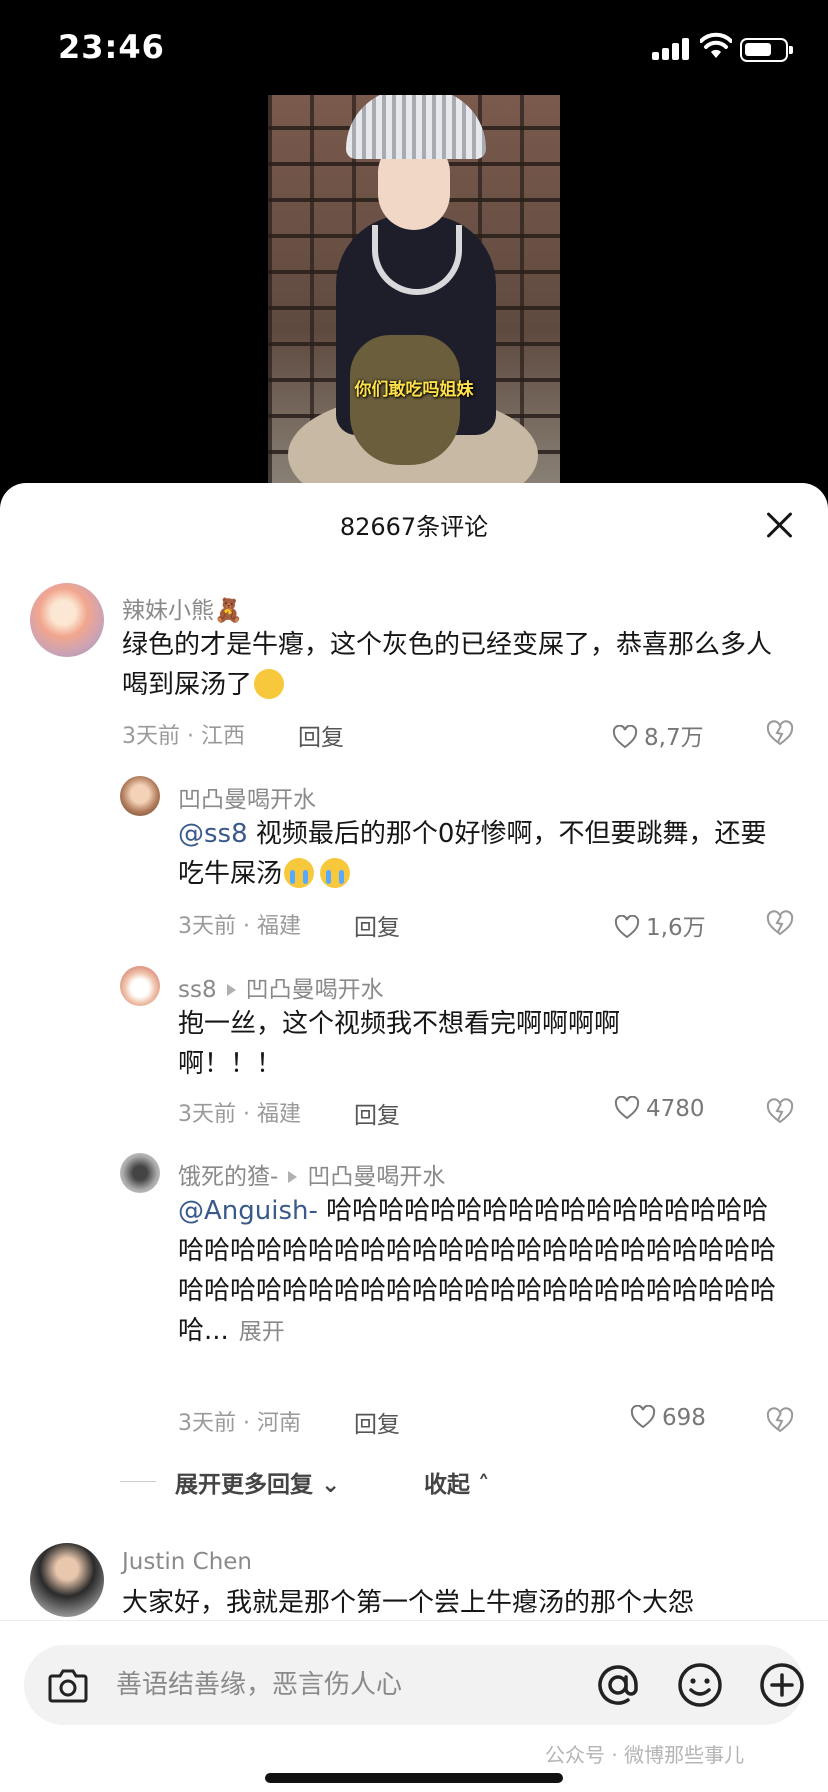 This screenshot has width=828, height=1792. Describe the element at coordinates (414, 292) in the screenshot. I see `video-player: 你们敢吃吗姐妹` at that location.